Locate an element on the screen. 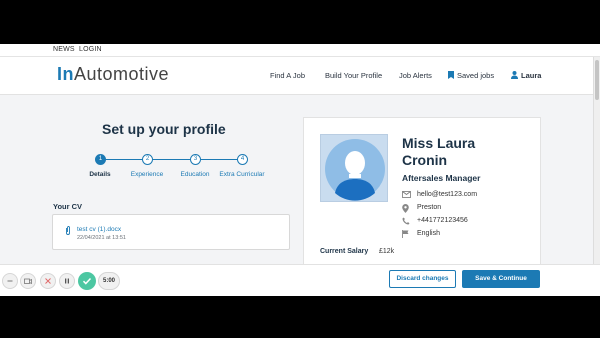 The height and width of the screenshot is (338, 600). logo-suffix: Automotive is located at coordinates (122, 74).